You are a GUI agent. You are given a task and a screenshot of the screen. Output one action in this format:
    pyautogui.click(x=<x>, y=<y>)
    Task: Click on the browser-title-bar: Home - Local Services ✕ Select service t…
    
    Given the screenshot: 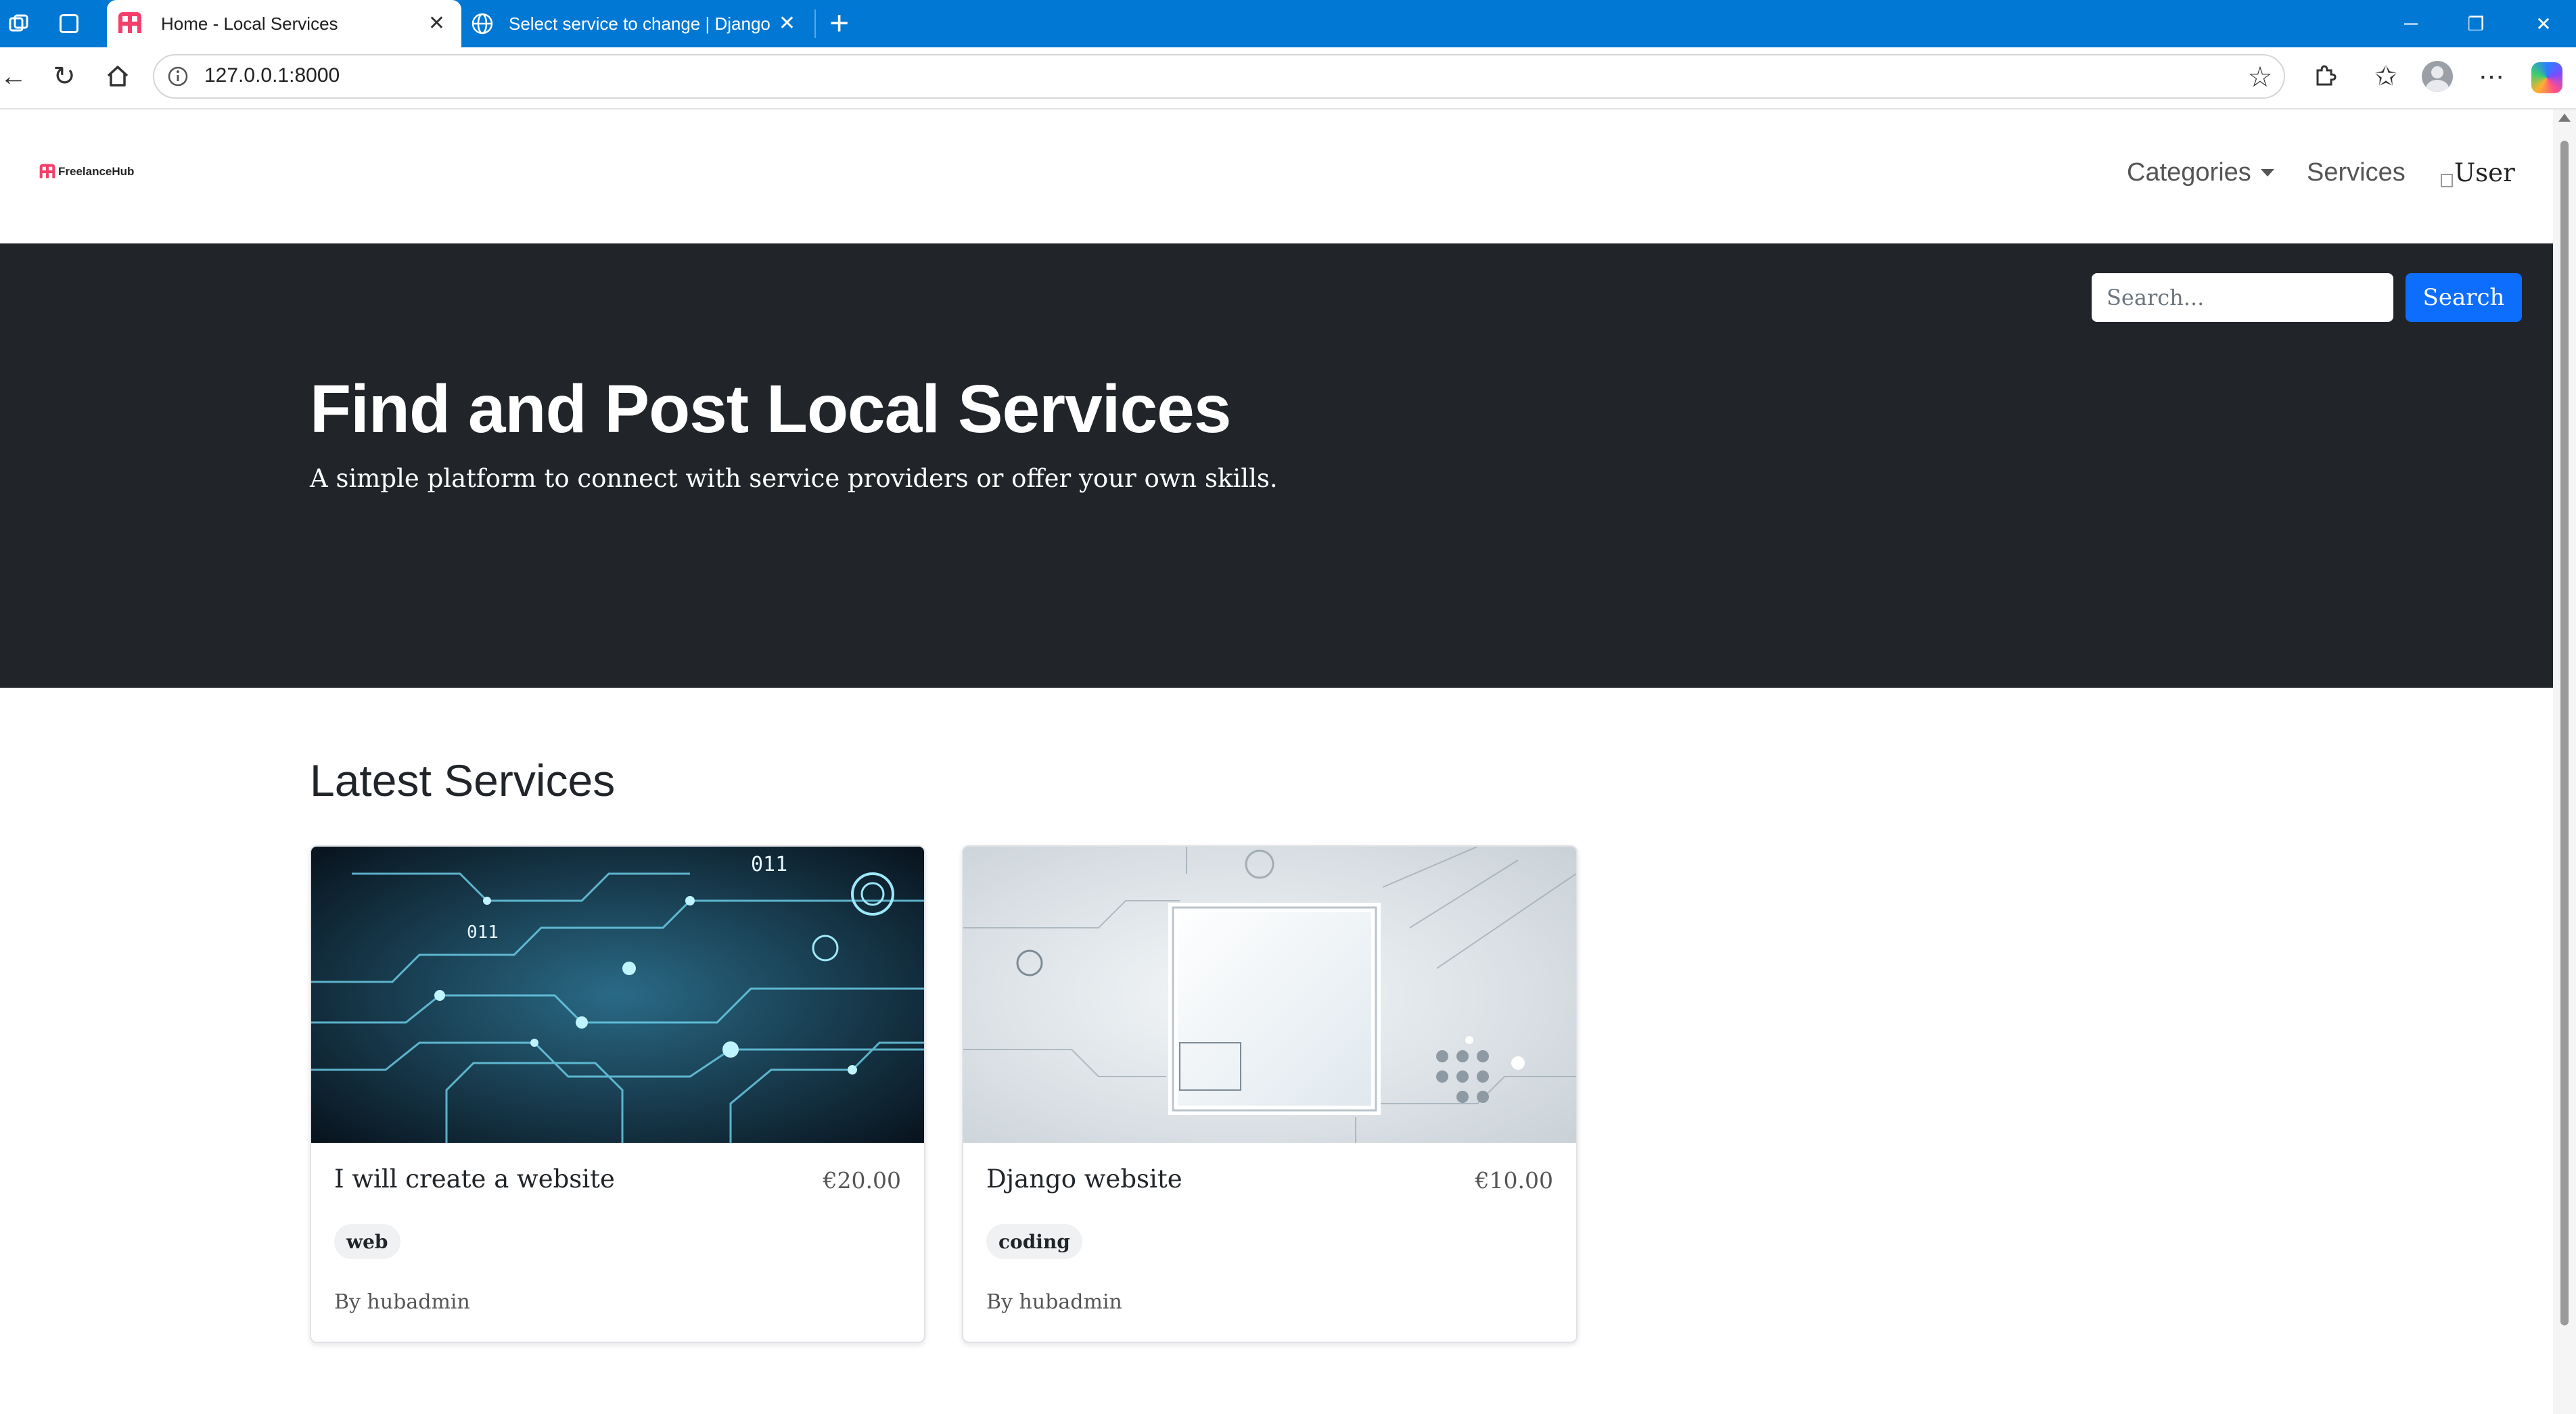 What is the action you would take?
    pyautogui.click(x=1288, y=23)
    